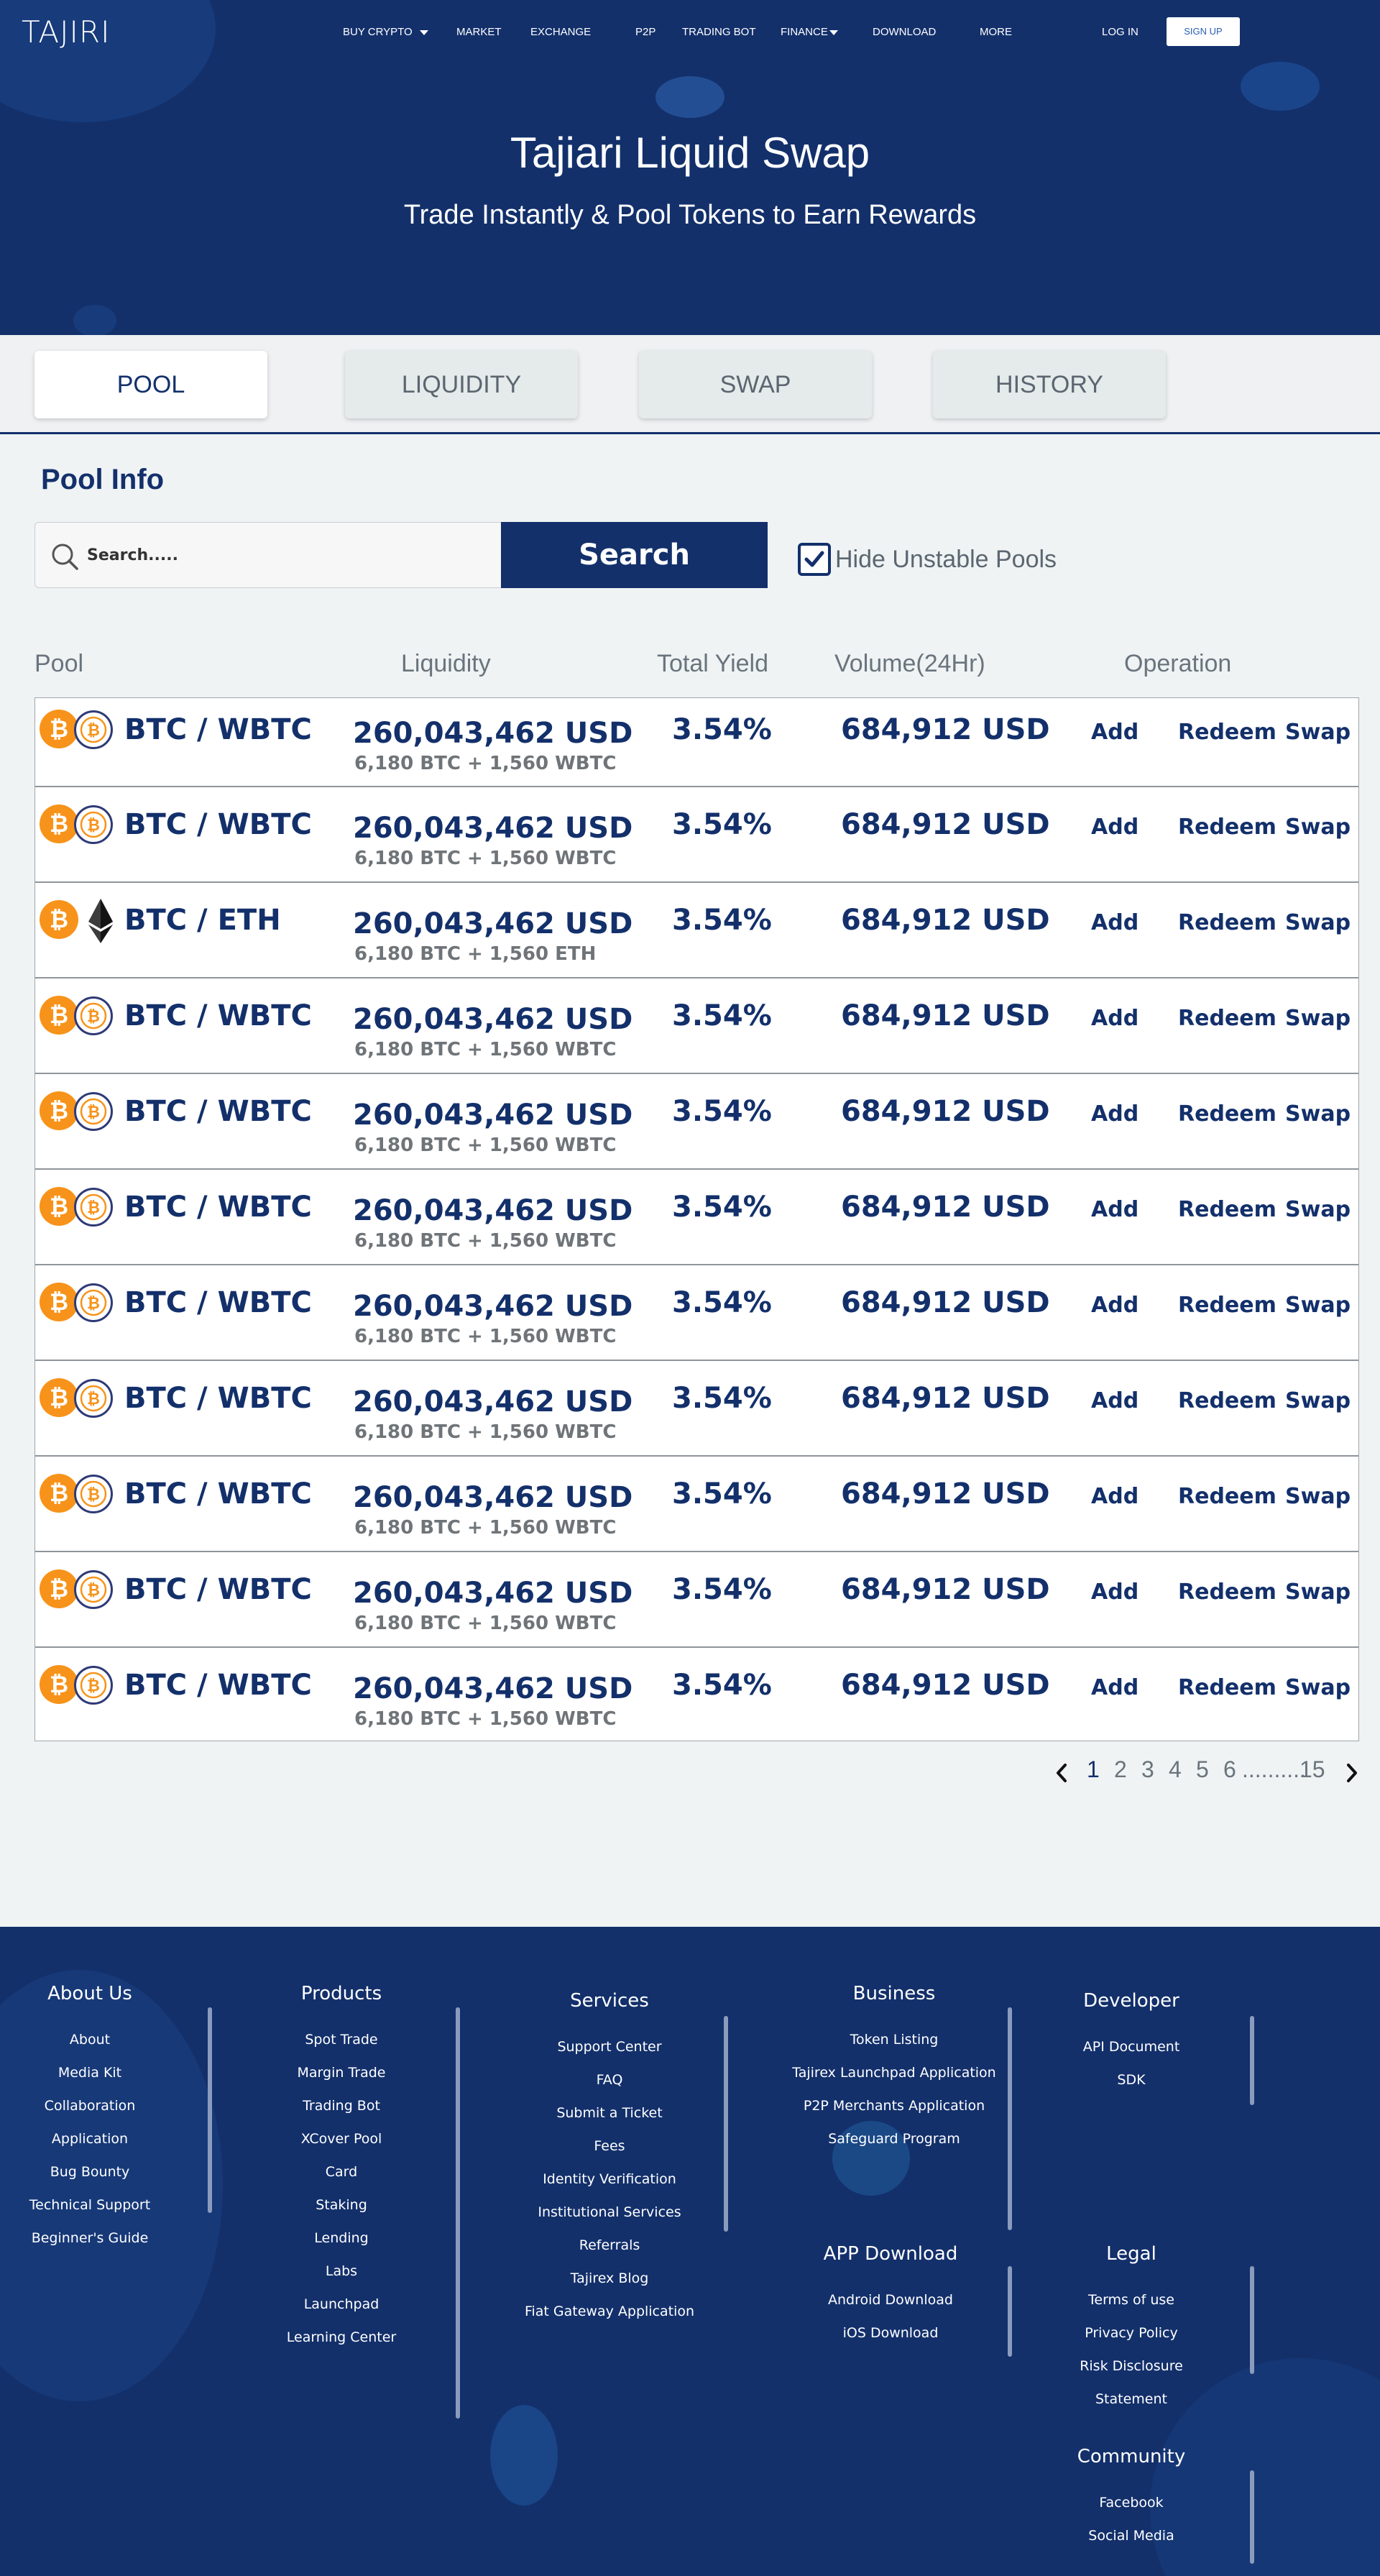  Describe the element at coordinates (1131, 2047) in the screenshot. I see `footer-link: API Document` at that location.